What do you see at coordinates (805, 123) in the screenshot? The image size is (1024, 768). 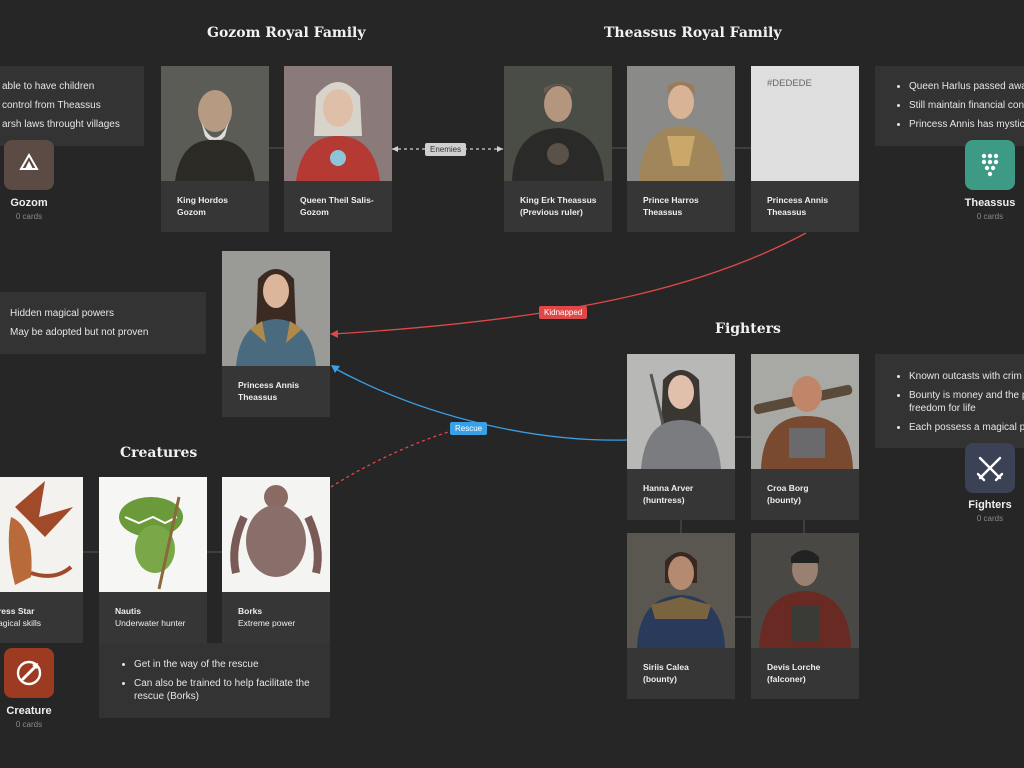 I see `placeholder-image: #DEDEDE` at bounding box center [805, 123].